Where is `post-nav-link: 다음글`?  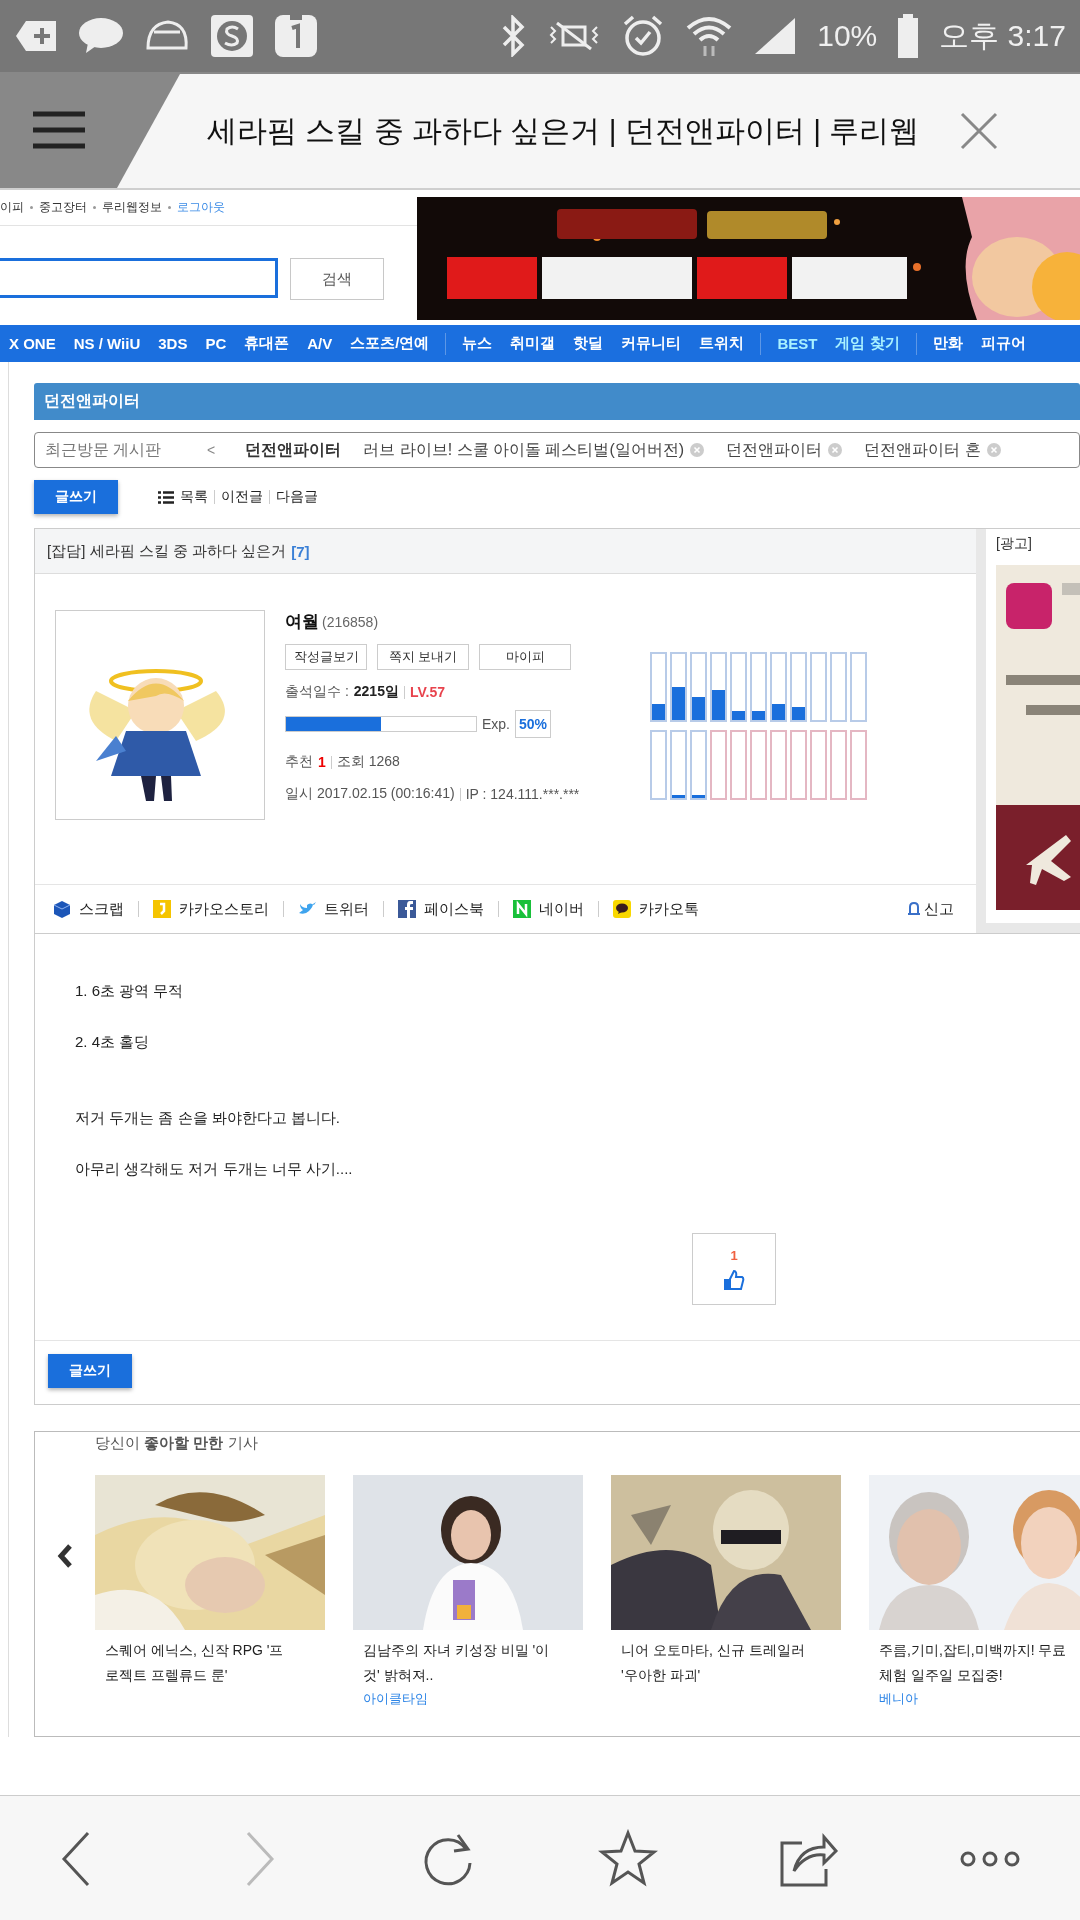
post-nav-link: 다음글 is located at coordinates (297, 497).